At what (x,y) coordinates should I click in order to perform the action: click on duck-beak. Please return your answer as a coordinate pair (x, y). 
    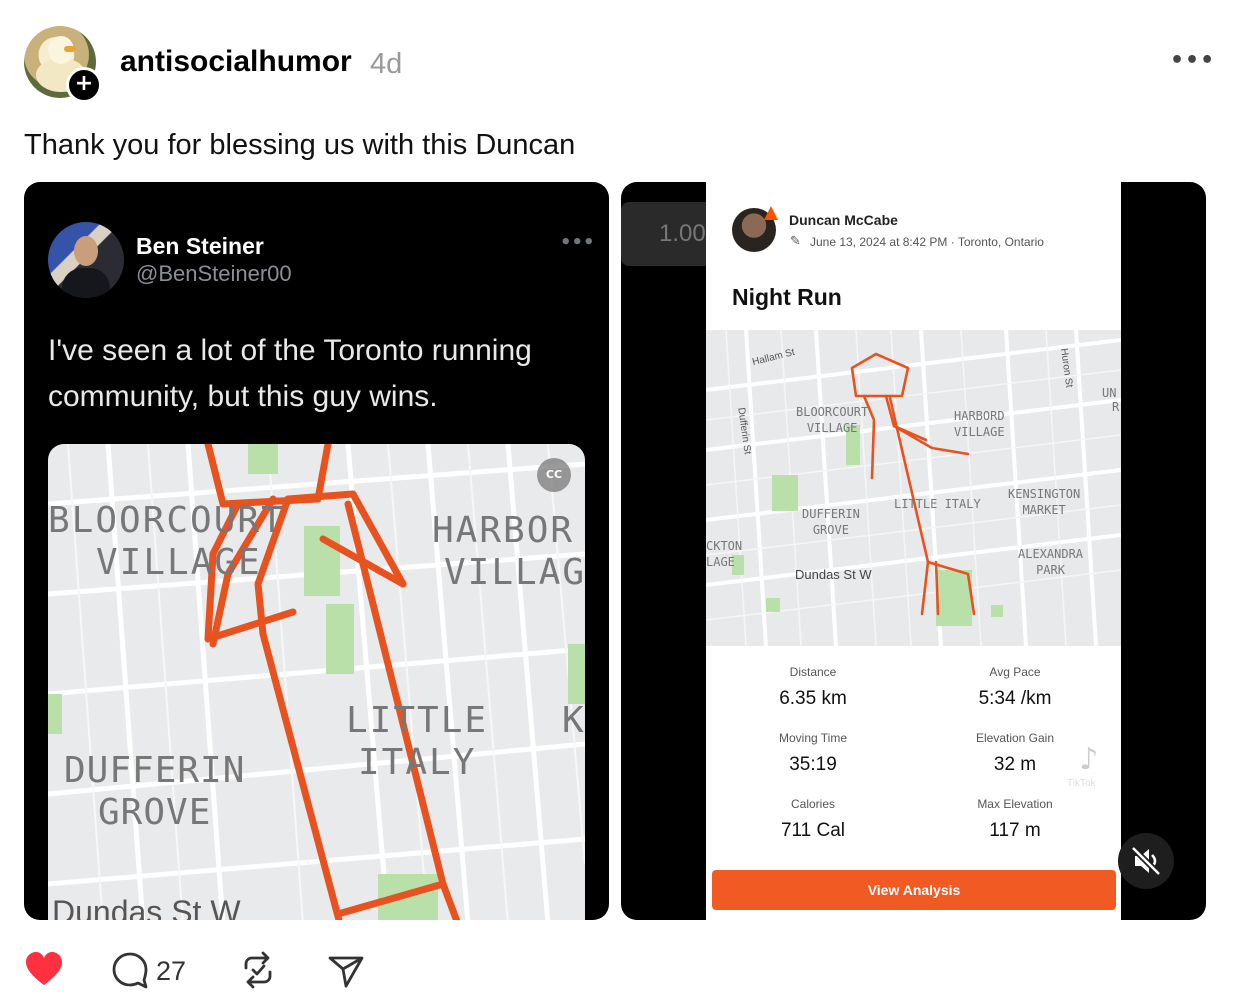
    Looking at the image, I should click on (70, 49).